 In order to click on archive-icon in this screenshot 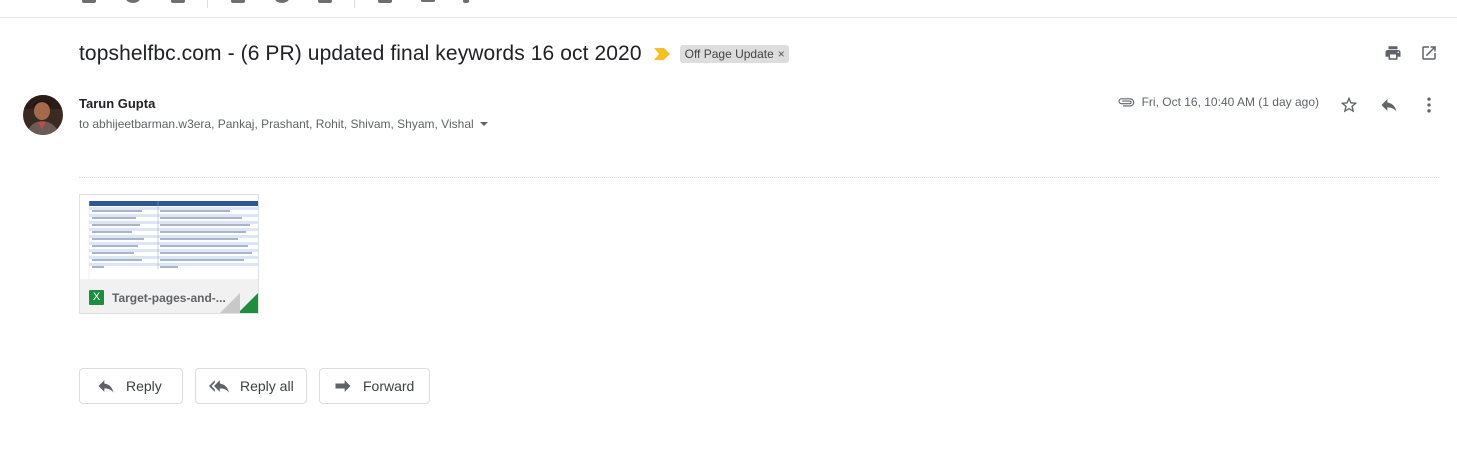, I will do `click(89, 1)`.